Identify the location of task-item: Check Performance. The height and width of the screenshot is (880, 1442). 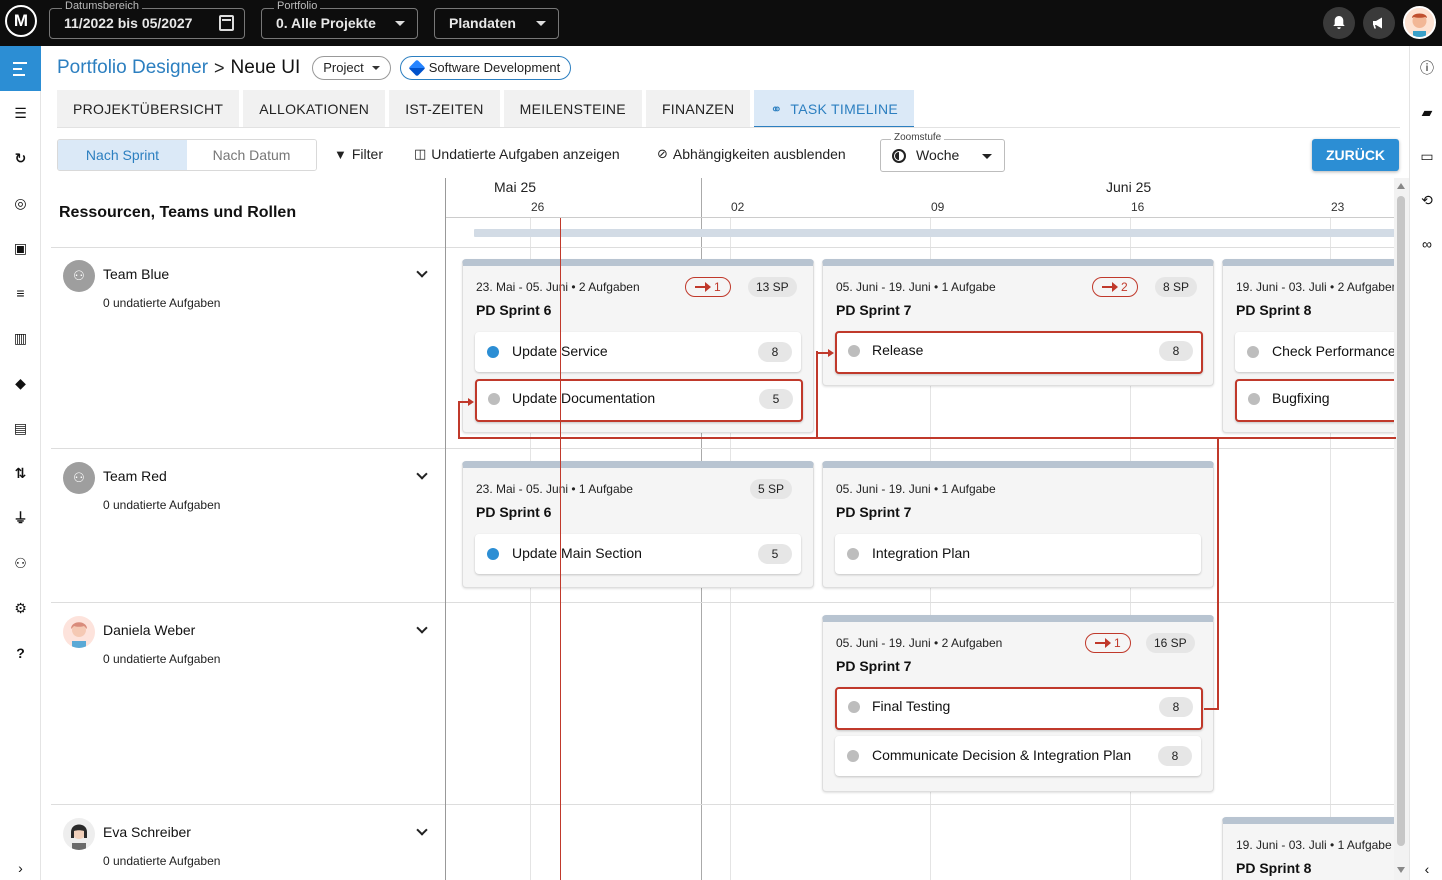
(1321, 352).